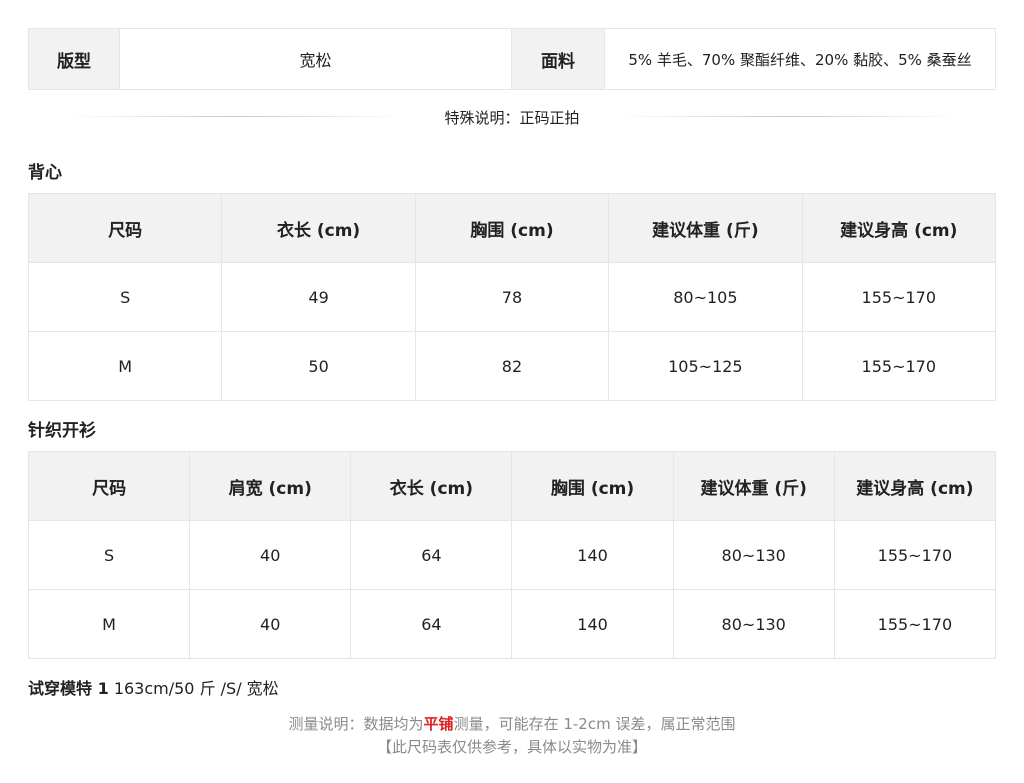 This screenshot has height=783, width=1024. What do you see at coordinates (558, 59) in the screenshot?
I see `fabric-label: 面料` at bounding box center [558, 59].